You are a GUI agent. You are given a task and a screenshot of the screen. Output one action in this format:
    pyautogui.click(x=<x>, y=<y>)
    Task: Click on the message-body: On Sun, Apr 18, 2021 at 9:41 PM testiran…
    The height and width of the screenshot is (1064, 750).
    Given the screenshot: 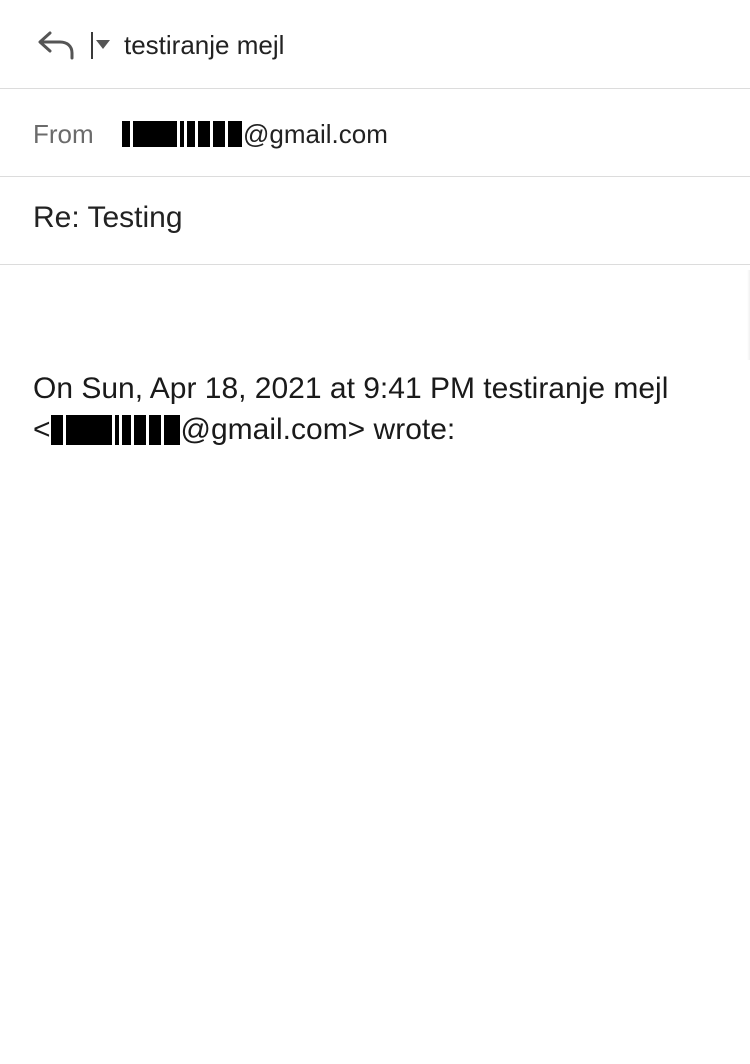 What is the action you would take?
    pyautogui.click(x=383, y=409)
    